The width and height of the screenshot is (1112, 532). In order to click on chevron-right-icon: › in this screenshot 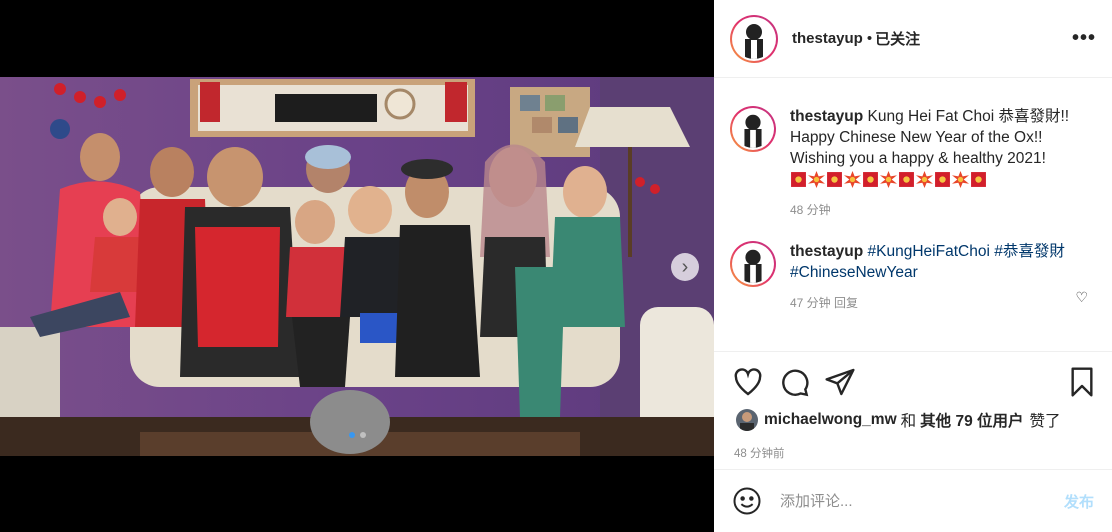, I will do `click(685, 267)`.